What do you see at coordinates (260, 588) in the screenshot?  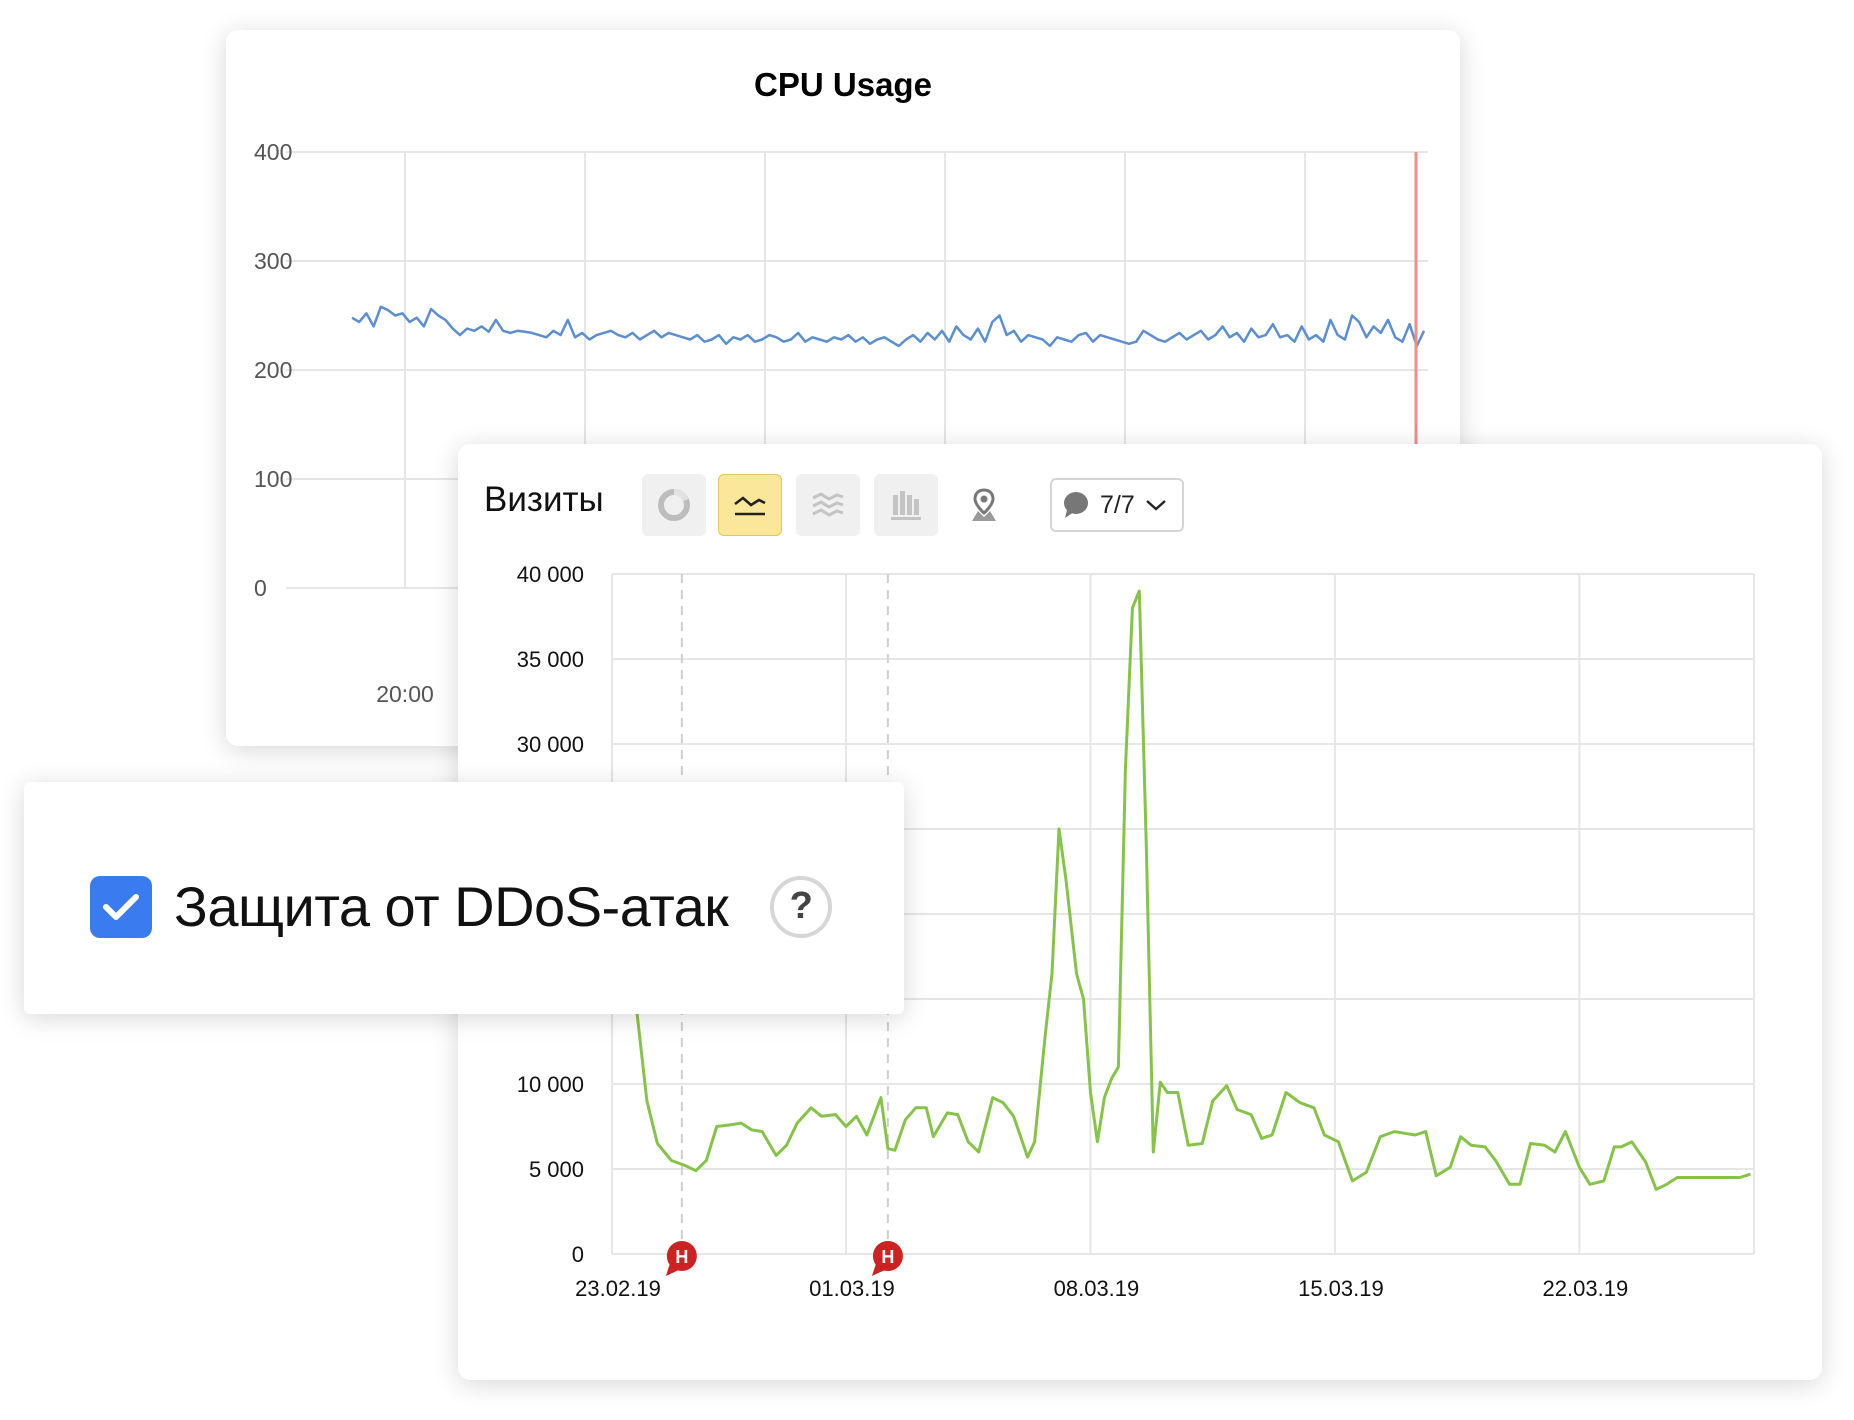 I see `cpu-y-tick: 0` at bounding box center [260, 588].